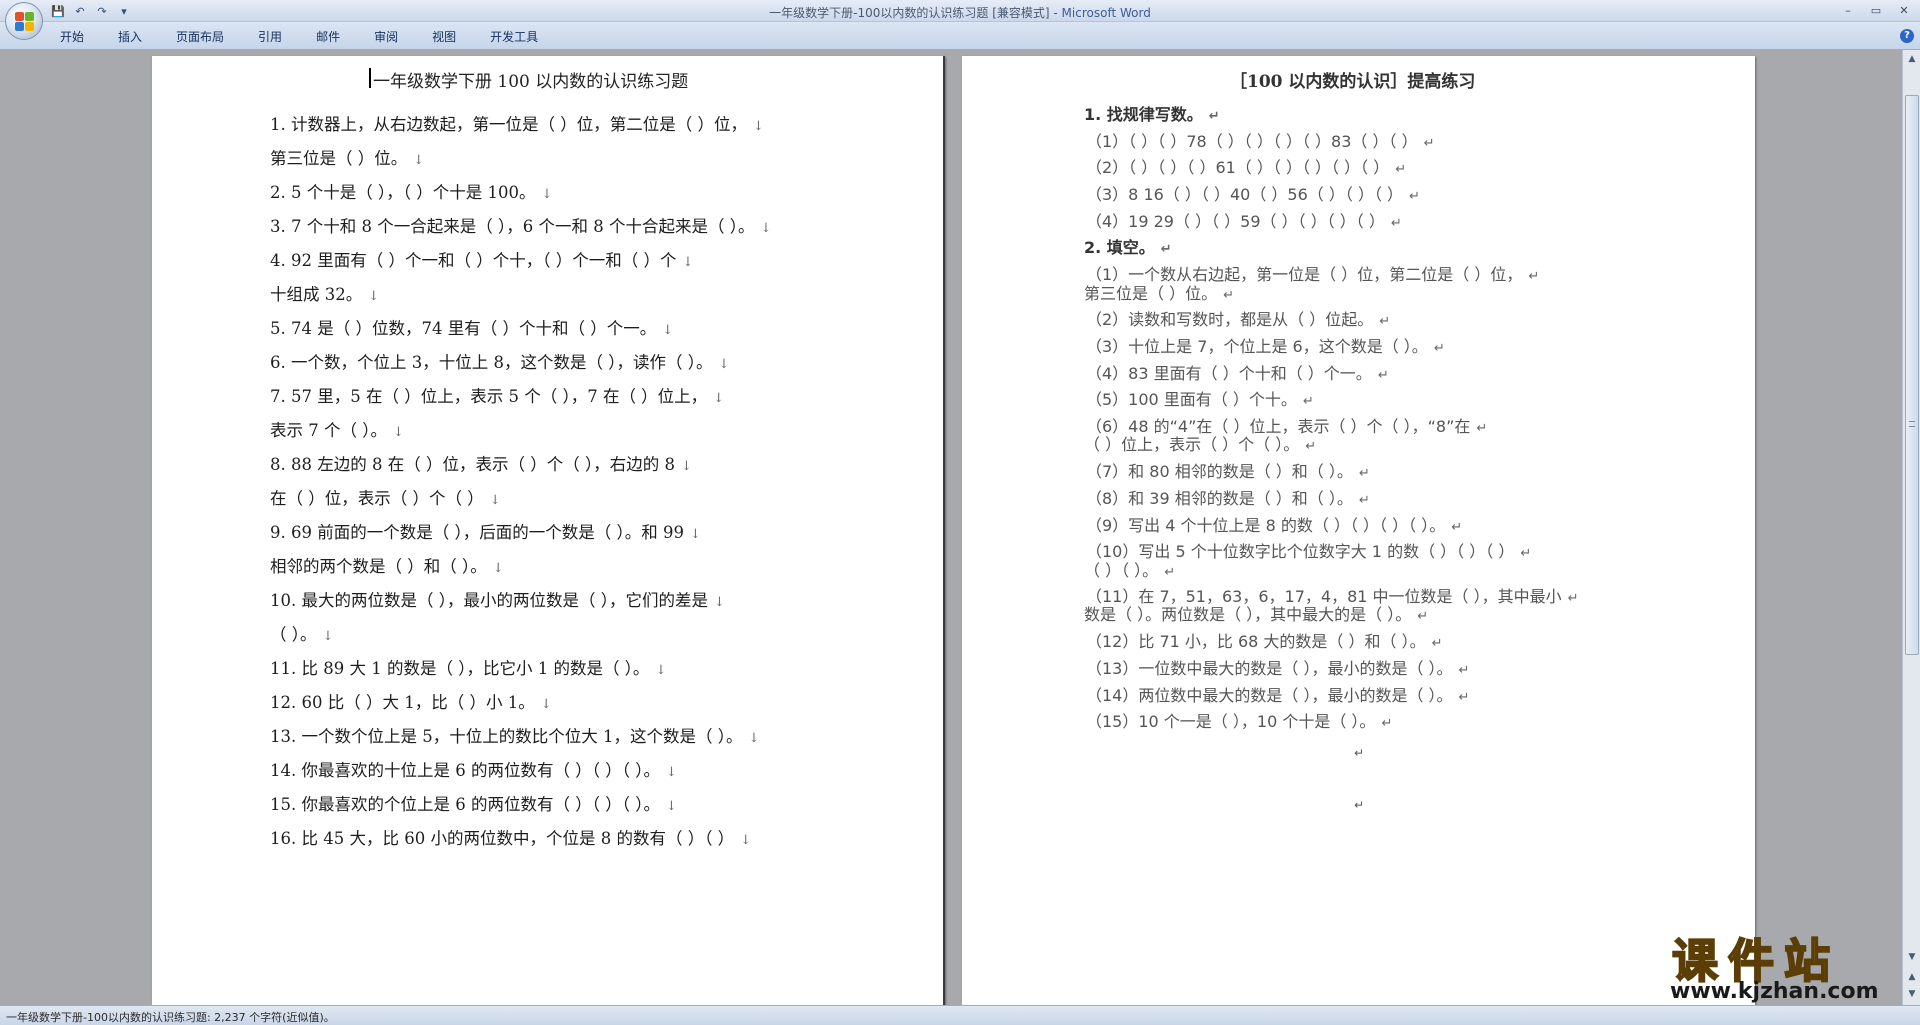 The height and width of the screenshot is (1025, 1920). What do you see at coordinates (491, 362) in the screenshot?
I see `question-text: 6. 一个数，个位上 3，十位上 8，这个数是（ ），读作（ ）。` at bounding box center [491, 362].